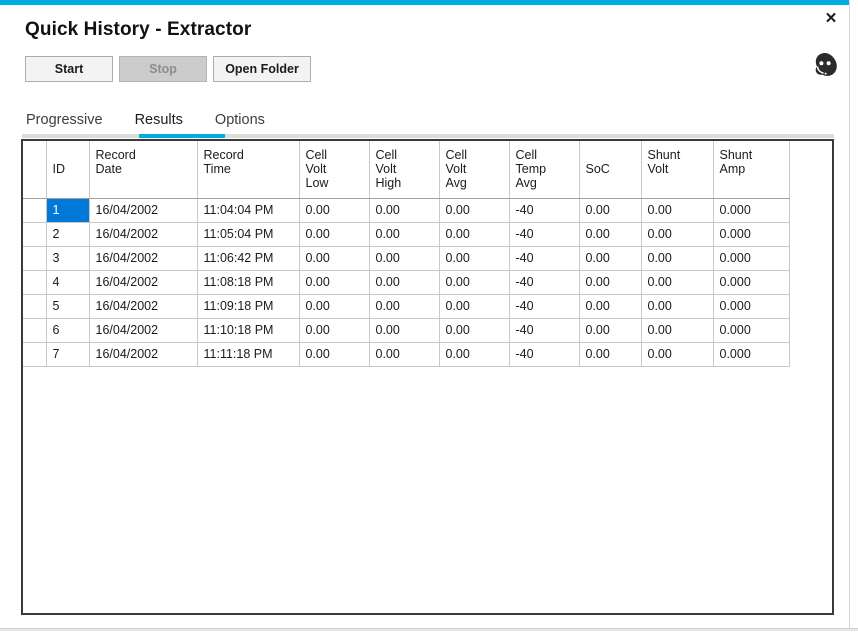 The image size is (858, 637). What do you see at coordinates (248, 306) in the screenshot?
I see `cell-time: 11:09:18 PM` at bounding box center [248, 306].